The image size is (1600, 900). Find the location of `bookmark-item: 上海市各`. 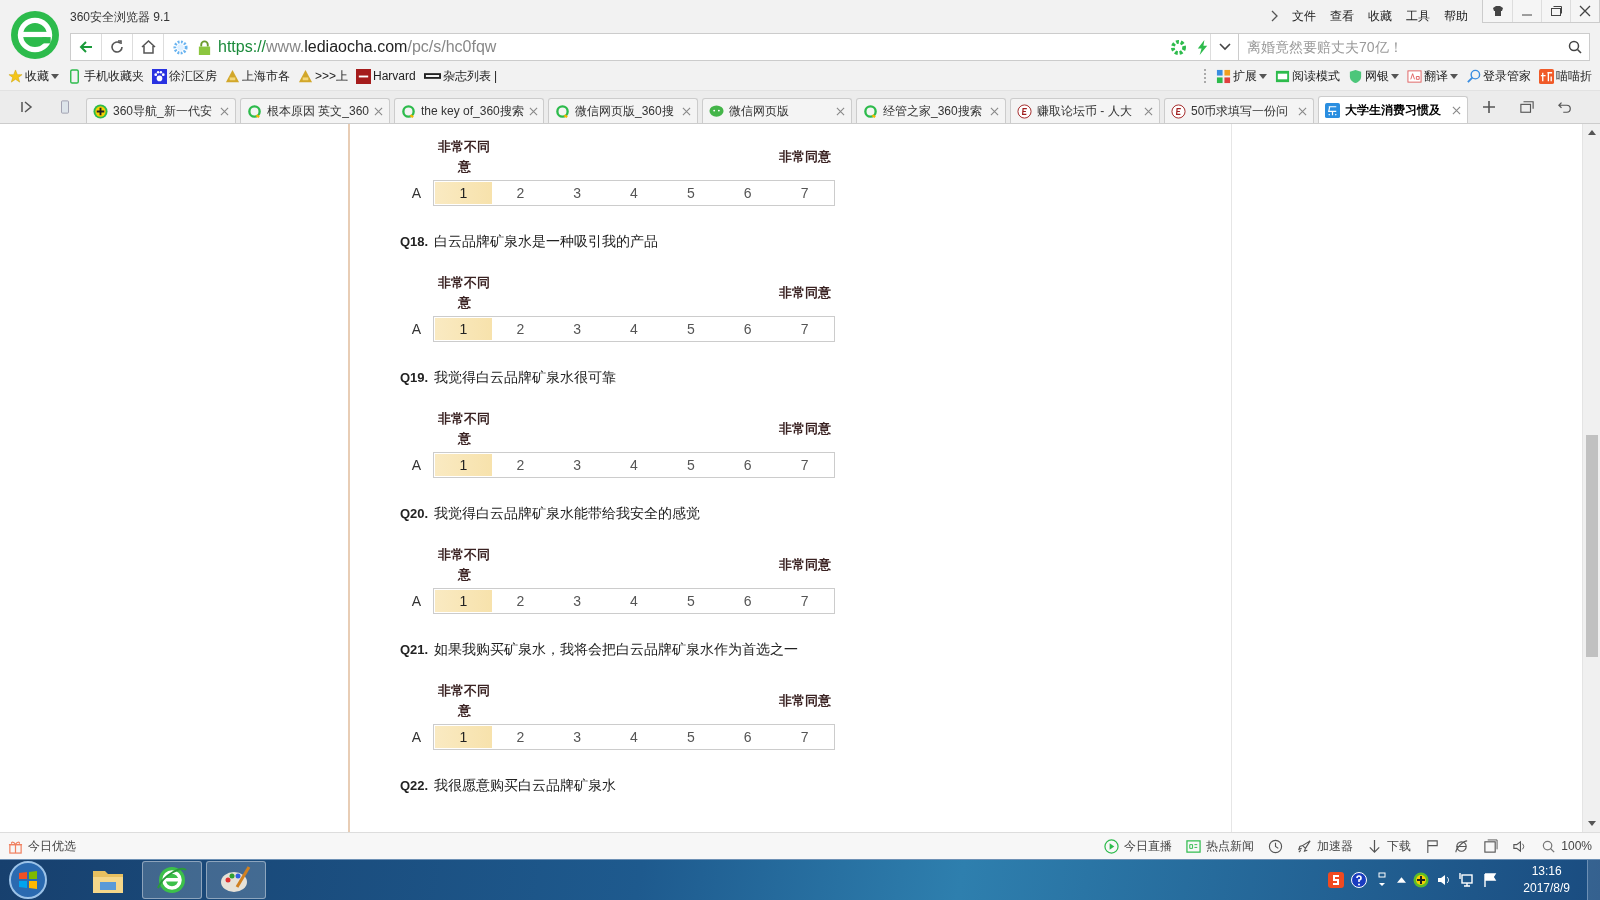

bookmark-item: 上海市各 is located at coordinates (257, 76).